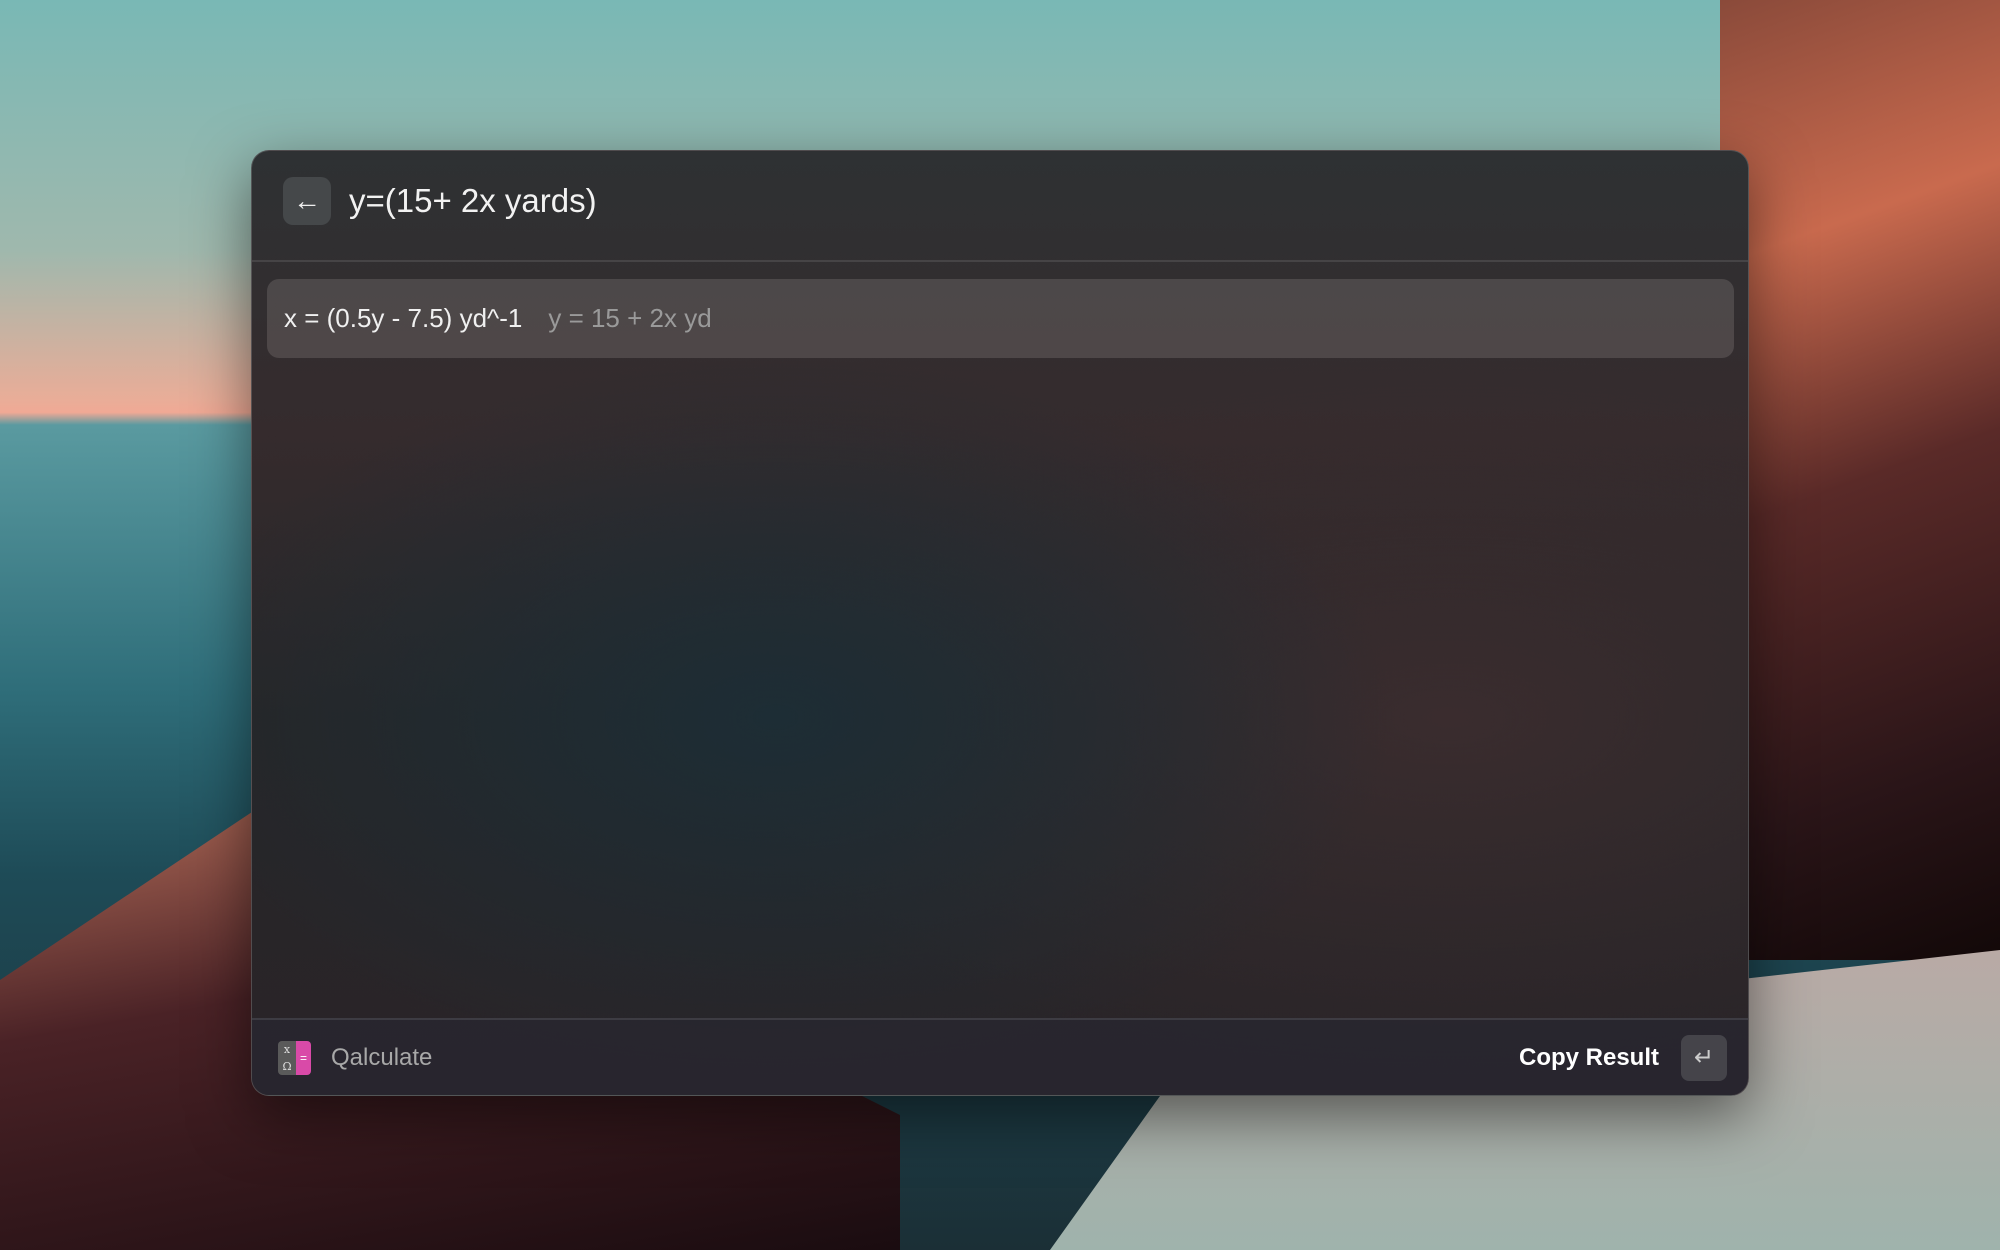  Describe the element at coordinates (1000, 318) in the screenshot. I see `result-item: x = (0.5y - 7.5) yd^-1 y = 15 + 2x yd` at that location.